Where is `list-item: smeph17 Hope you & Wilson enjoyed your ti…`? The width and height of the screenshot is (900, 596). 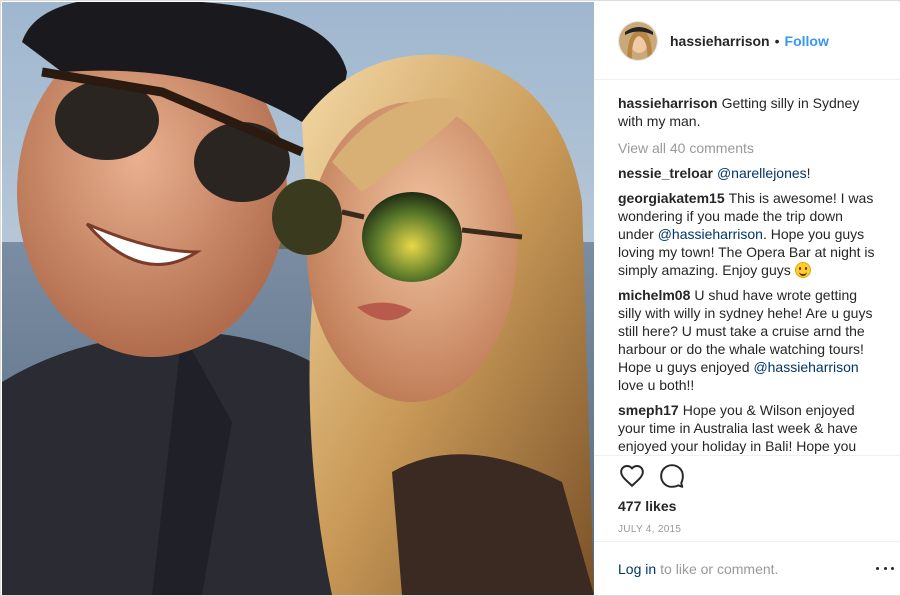 list-item: smeph17 Hope you & Wilson enjoyed your ti… is located at coordinates (750, 428).